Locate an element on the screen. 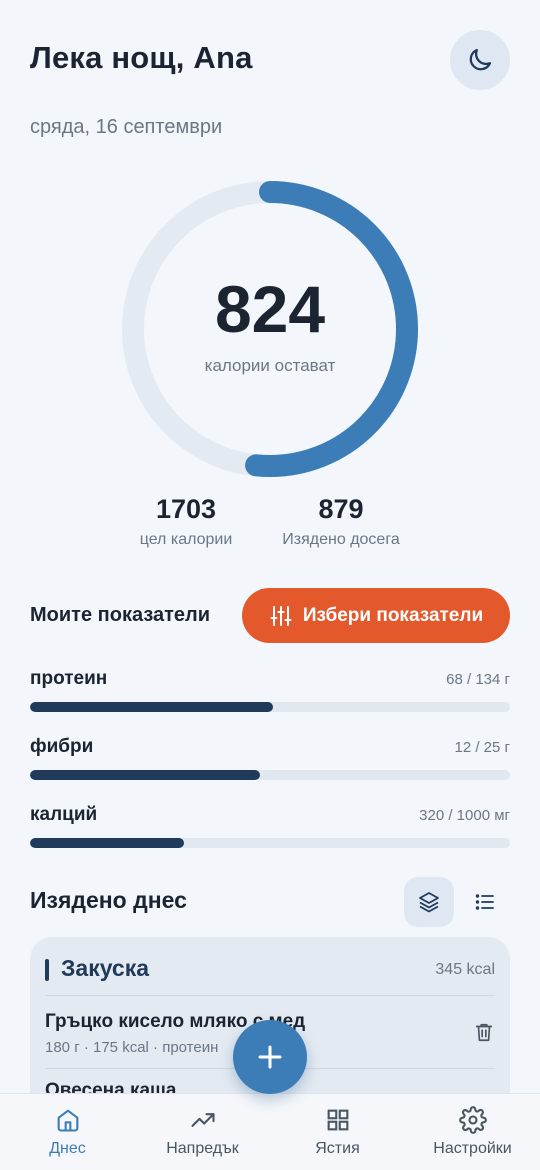 Image resolution: width=540 pixels, height=1170 pixels. eaten-calories-value: 879 is located at coordinates (341, 509).